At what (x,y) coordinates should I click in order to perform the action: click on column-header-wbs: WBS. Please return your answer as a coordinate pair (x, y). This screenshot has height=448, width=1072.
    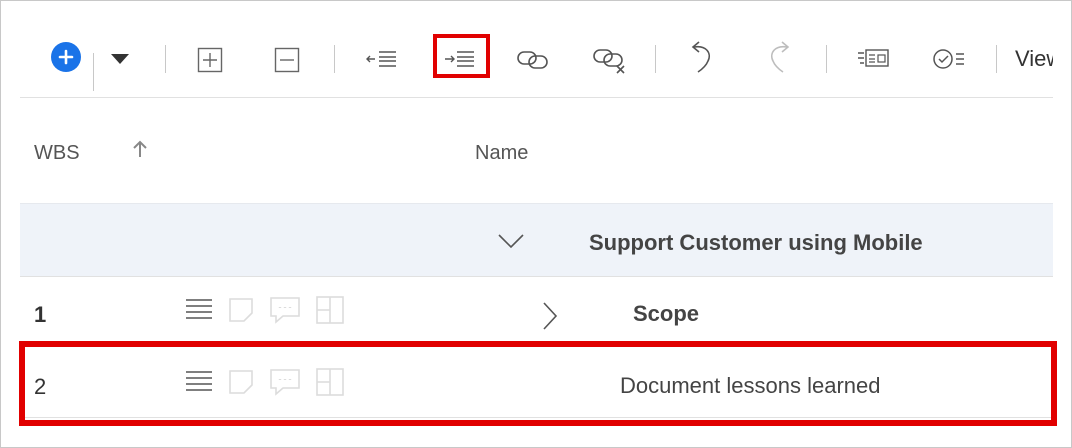
    Looking at the image, I should click on (57, 153).